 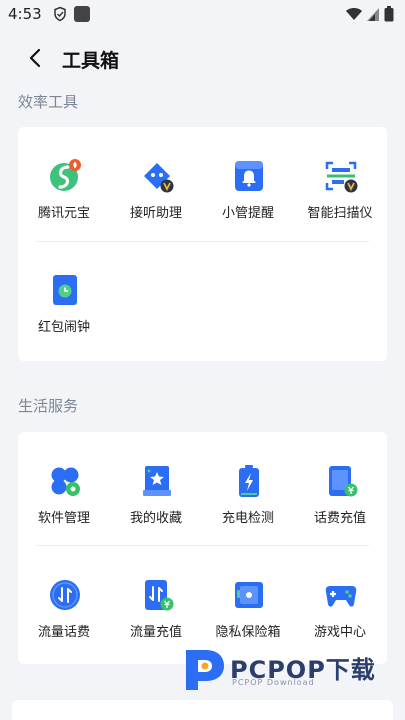 I want to click on tool-label: 隐私保险箱, so click(x=248, y=632).